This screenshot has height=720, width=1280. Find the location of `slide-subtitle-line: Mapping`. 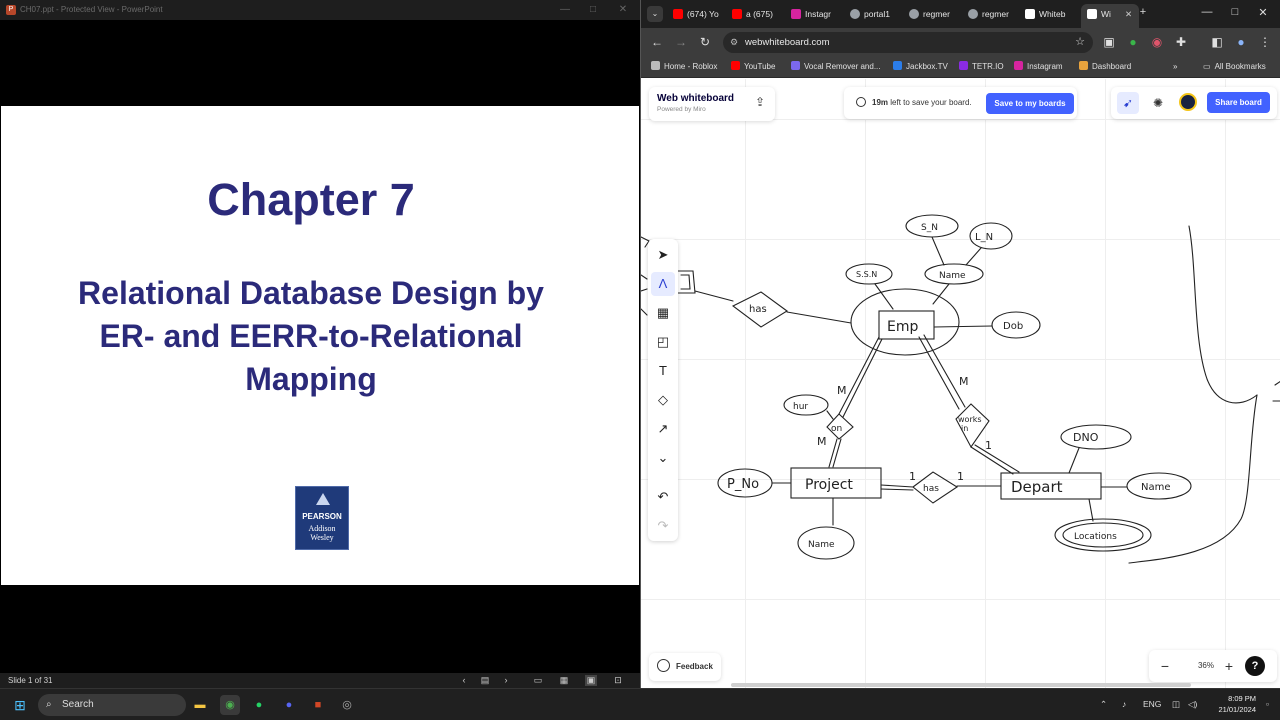

slide-subtitle-line: Mapping is located at coordinates (311, 379).